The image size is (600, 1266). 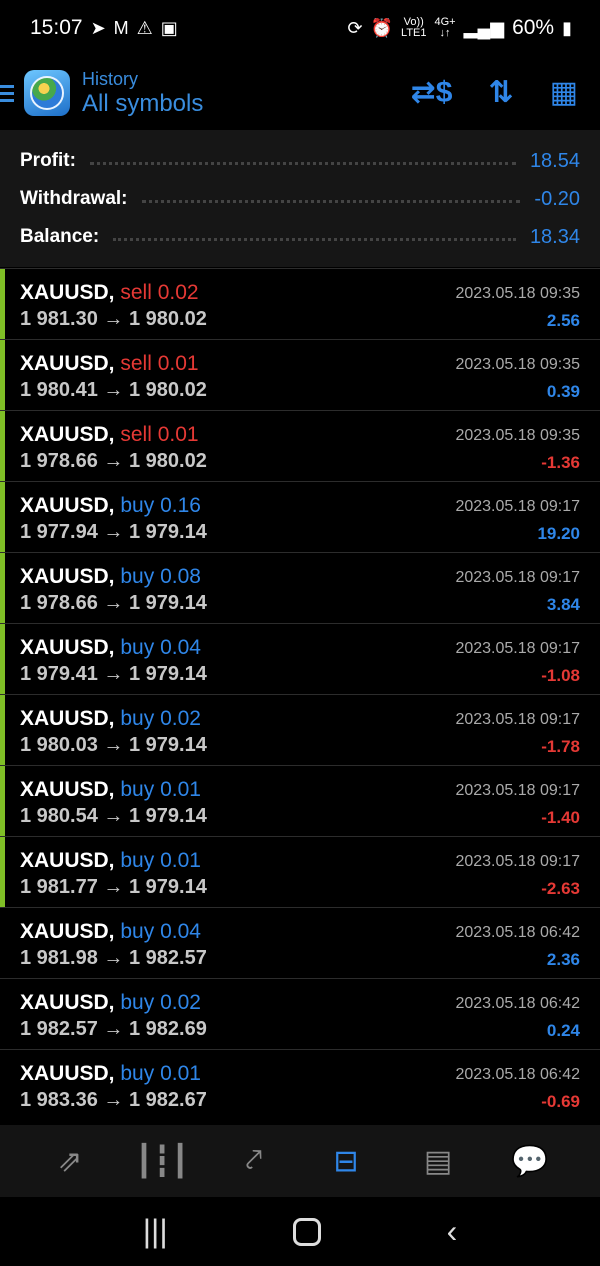 I want to click on trade-volume: 0.02, so click(x=180, y=1002).